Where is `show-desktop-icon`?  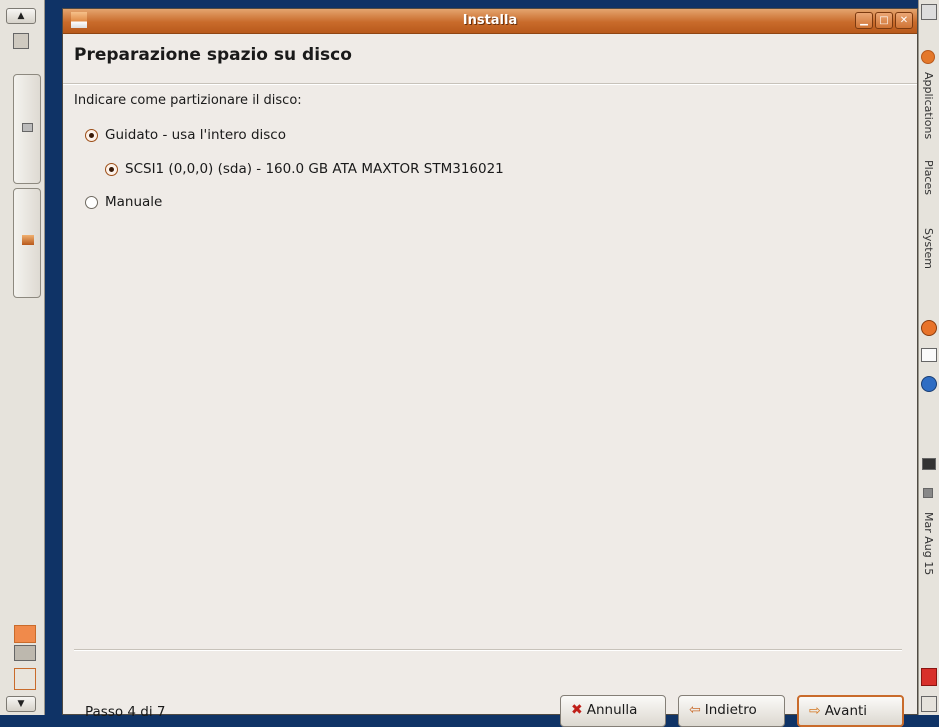
show-desktop-icon is located at coordinates (21, 41).